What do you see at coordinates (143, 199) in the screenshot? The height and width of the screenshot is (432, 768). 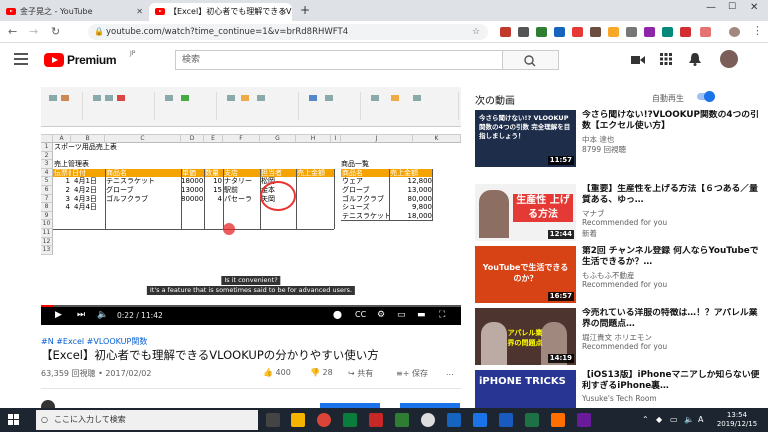 I see `sales-item: ゴルフクラブ` at bounding box center [143, 199].